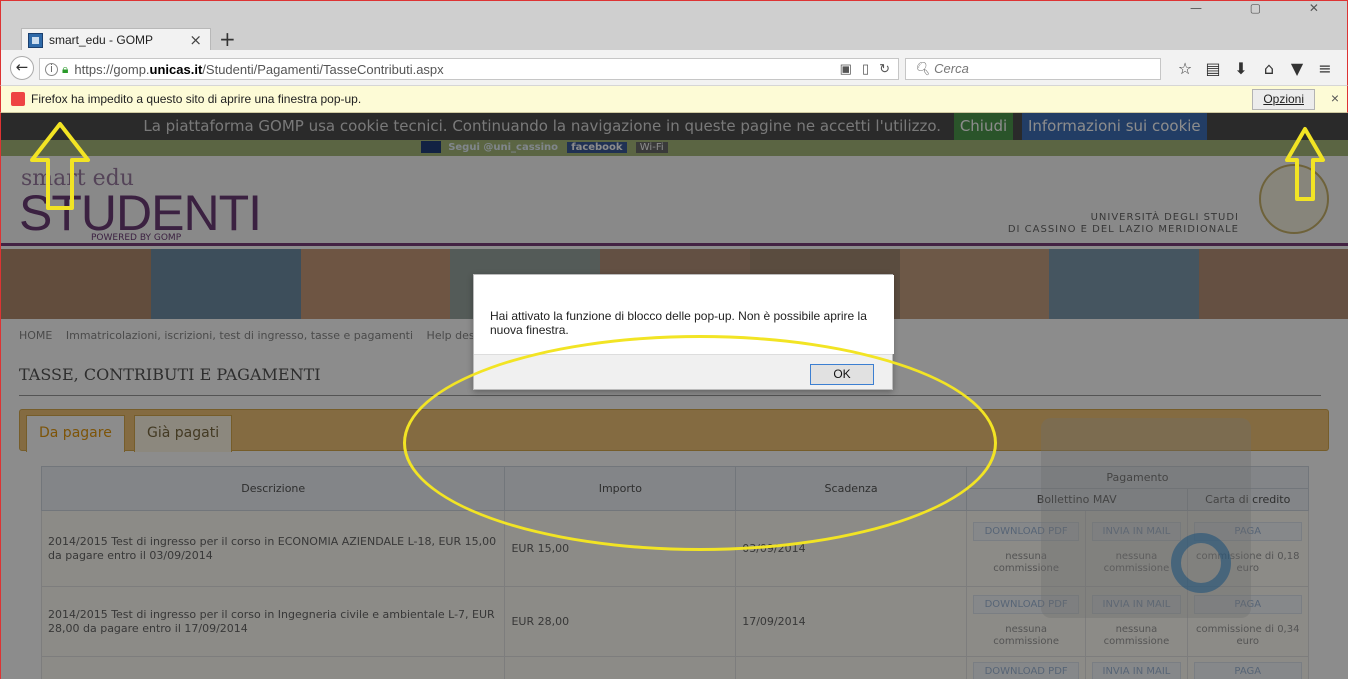 The height and width of the screenshot is (679, 1348). Describe the element at coordinates (227, 39) in the screenshot. I see `new-tab-button: +` at that location.